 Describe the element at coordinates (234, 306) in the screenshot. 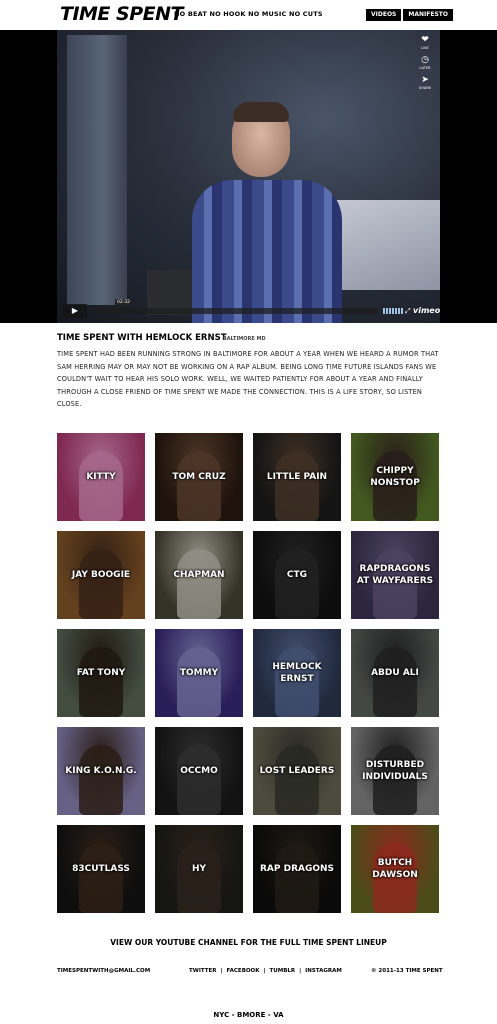

I see `video-progress-bar: 02:32` at that location.